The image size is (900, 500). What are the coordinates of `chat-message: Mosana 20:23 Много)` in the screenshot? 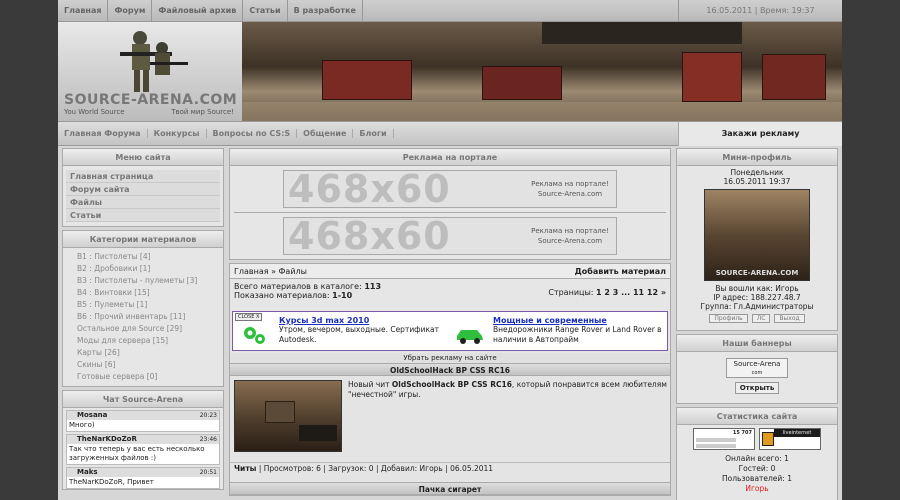 It's located at (143, 421).